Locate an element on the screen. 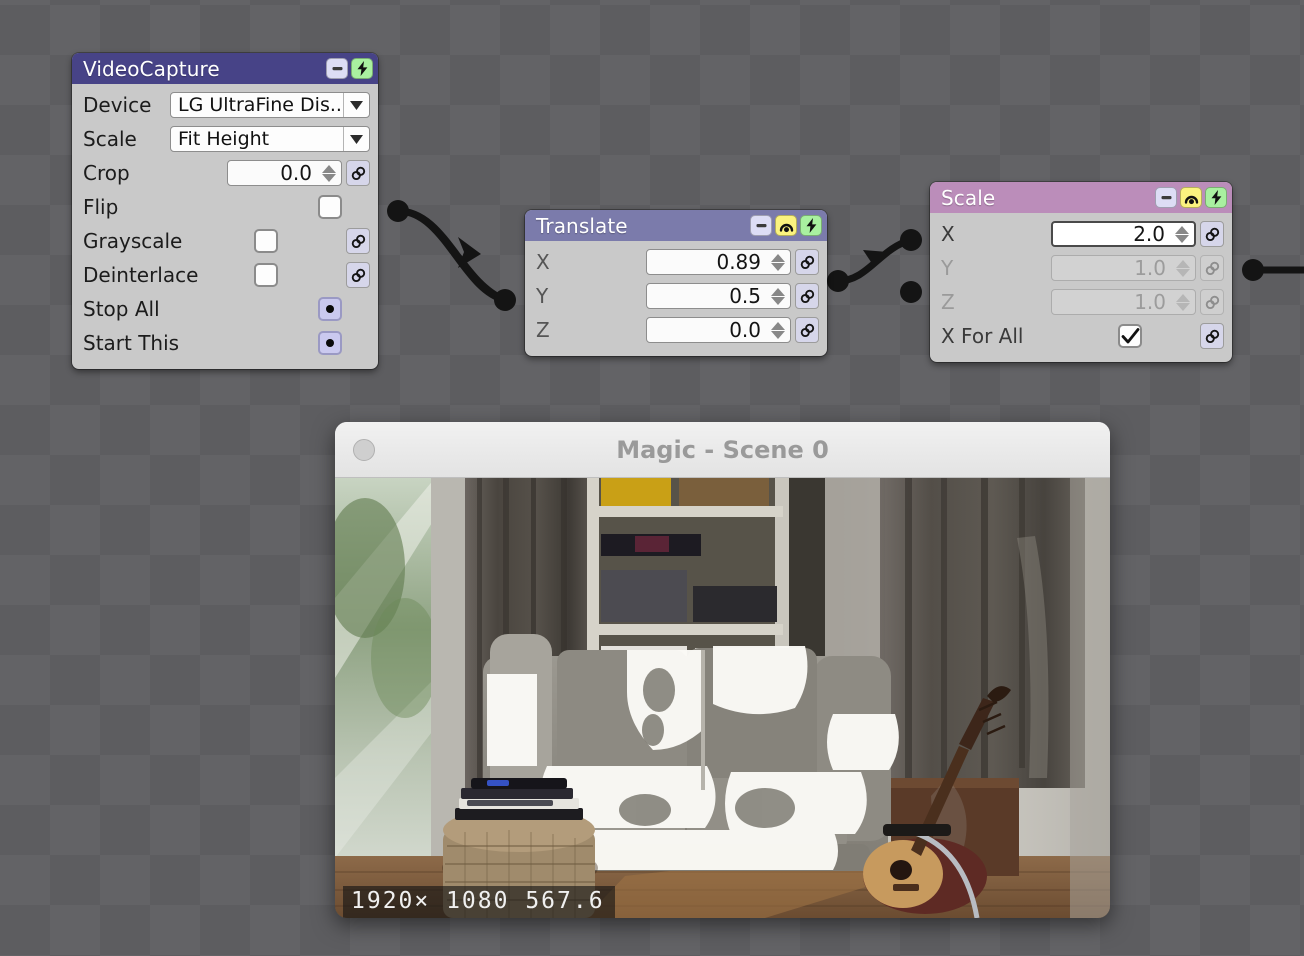 This screenshot has width=1304, height=956. preview-title: Magic - Scene 0 is located at coordinates (722, 449).